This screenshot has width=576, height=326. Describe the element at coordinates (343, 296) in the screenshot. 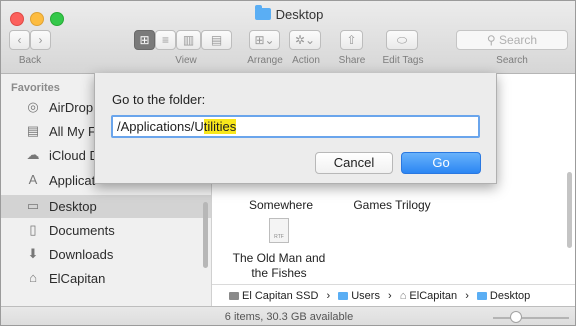

I see `users-folder-icon` at that location.